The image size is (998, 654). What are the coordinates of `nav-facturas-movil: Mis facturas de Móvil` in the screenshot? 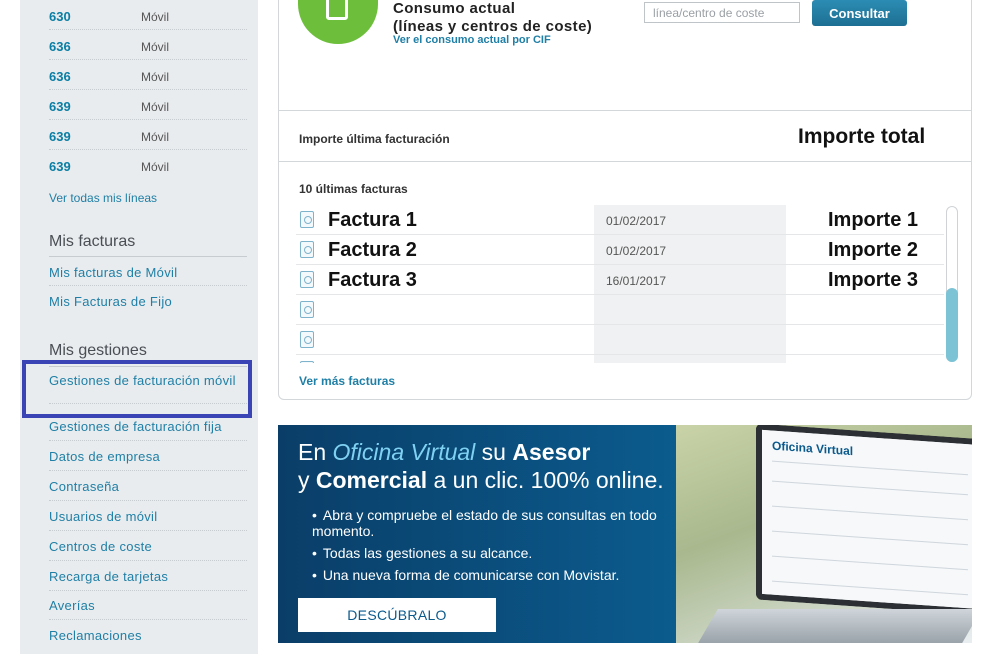 It's located at (148, 271).